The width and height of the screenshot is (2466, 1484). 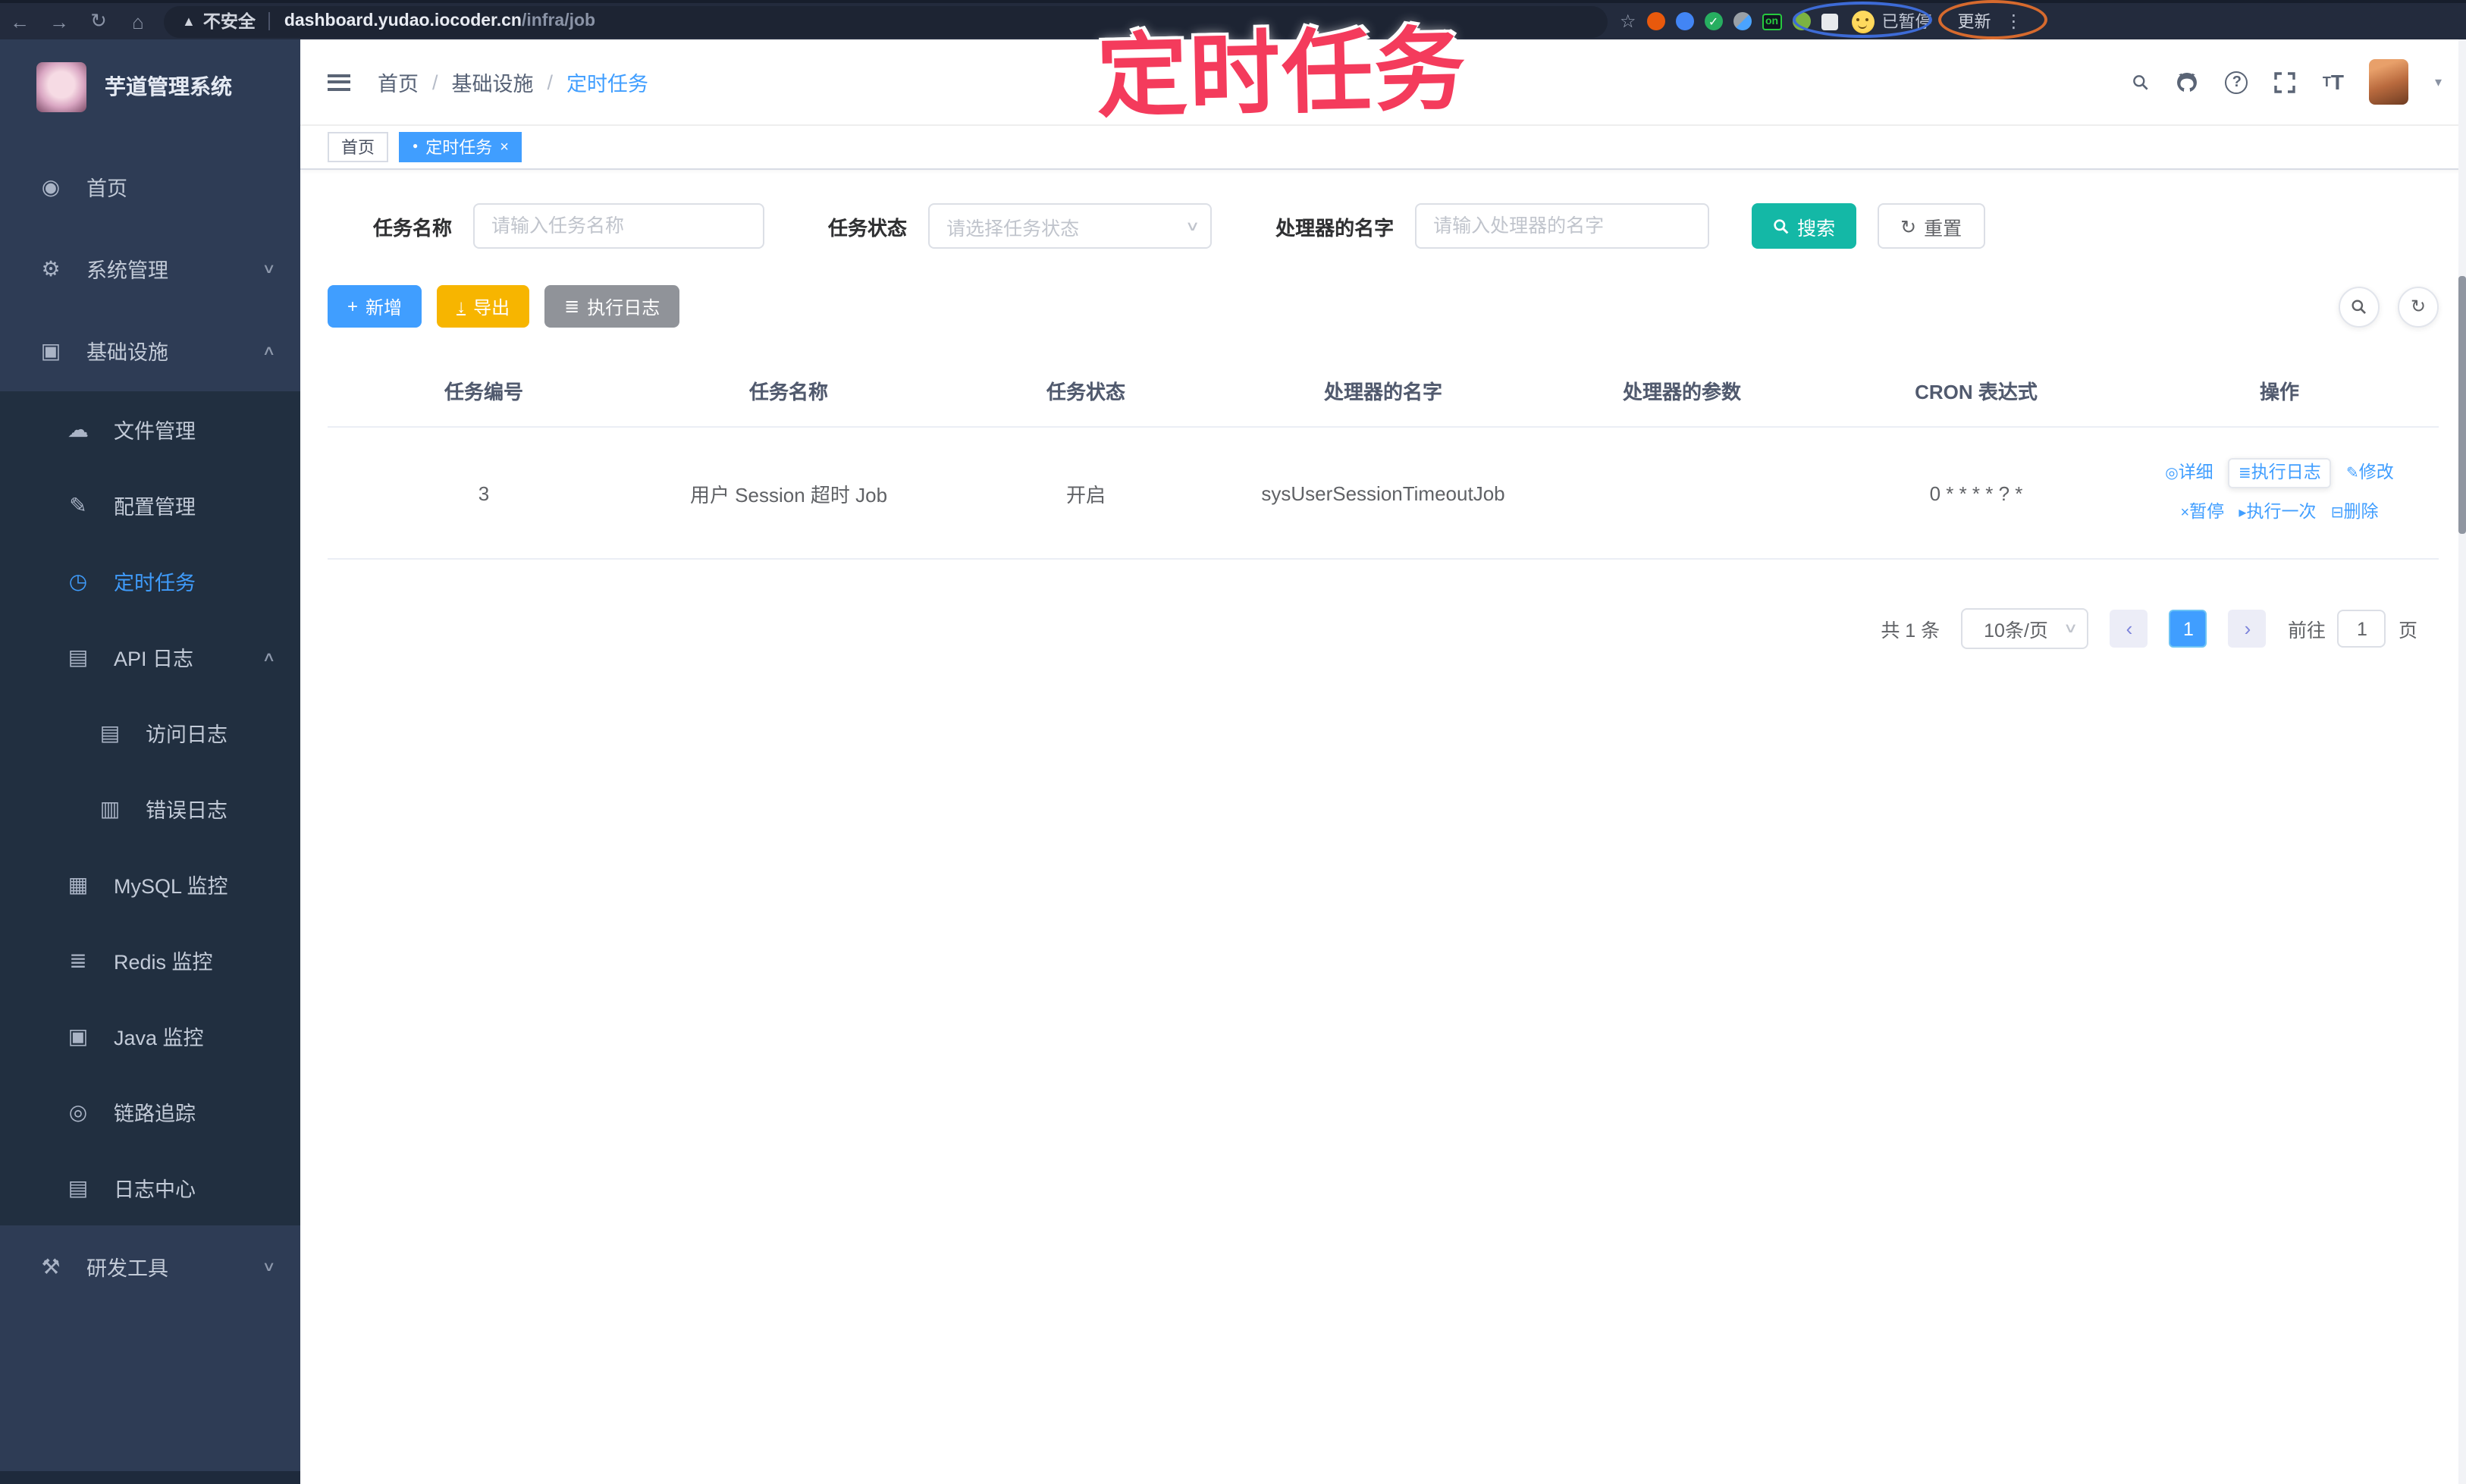 I want to click on sidebar-item-api-log: ▤ API 日志 ∧, so click(x=150, y=657).